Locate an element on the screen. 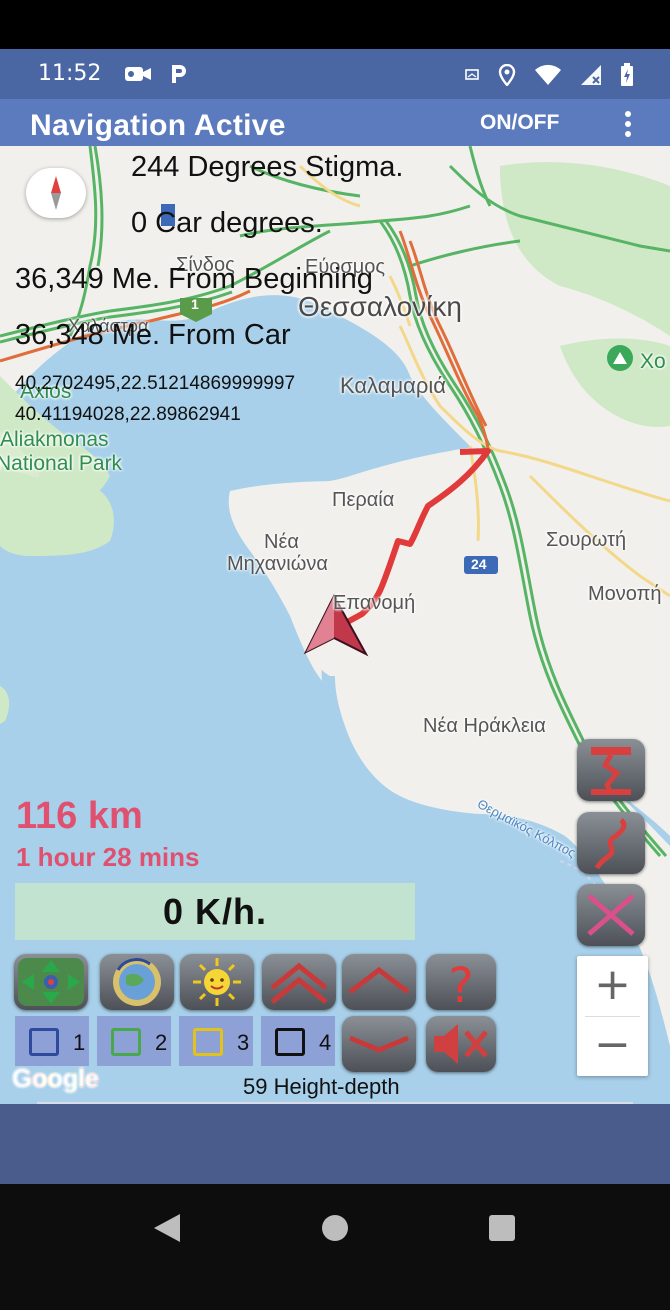 The height and width of the screenshot is (1310, 670). clear-route-icon is located at coordinates (611, 915).